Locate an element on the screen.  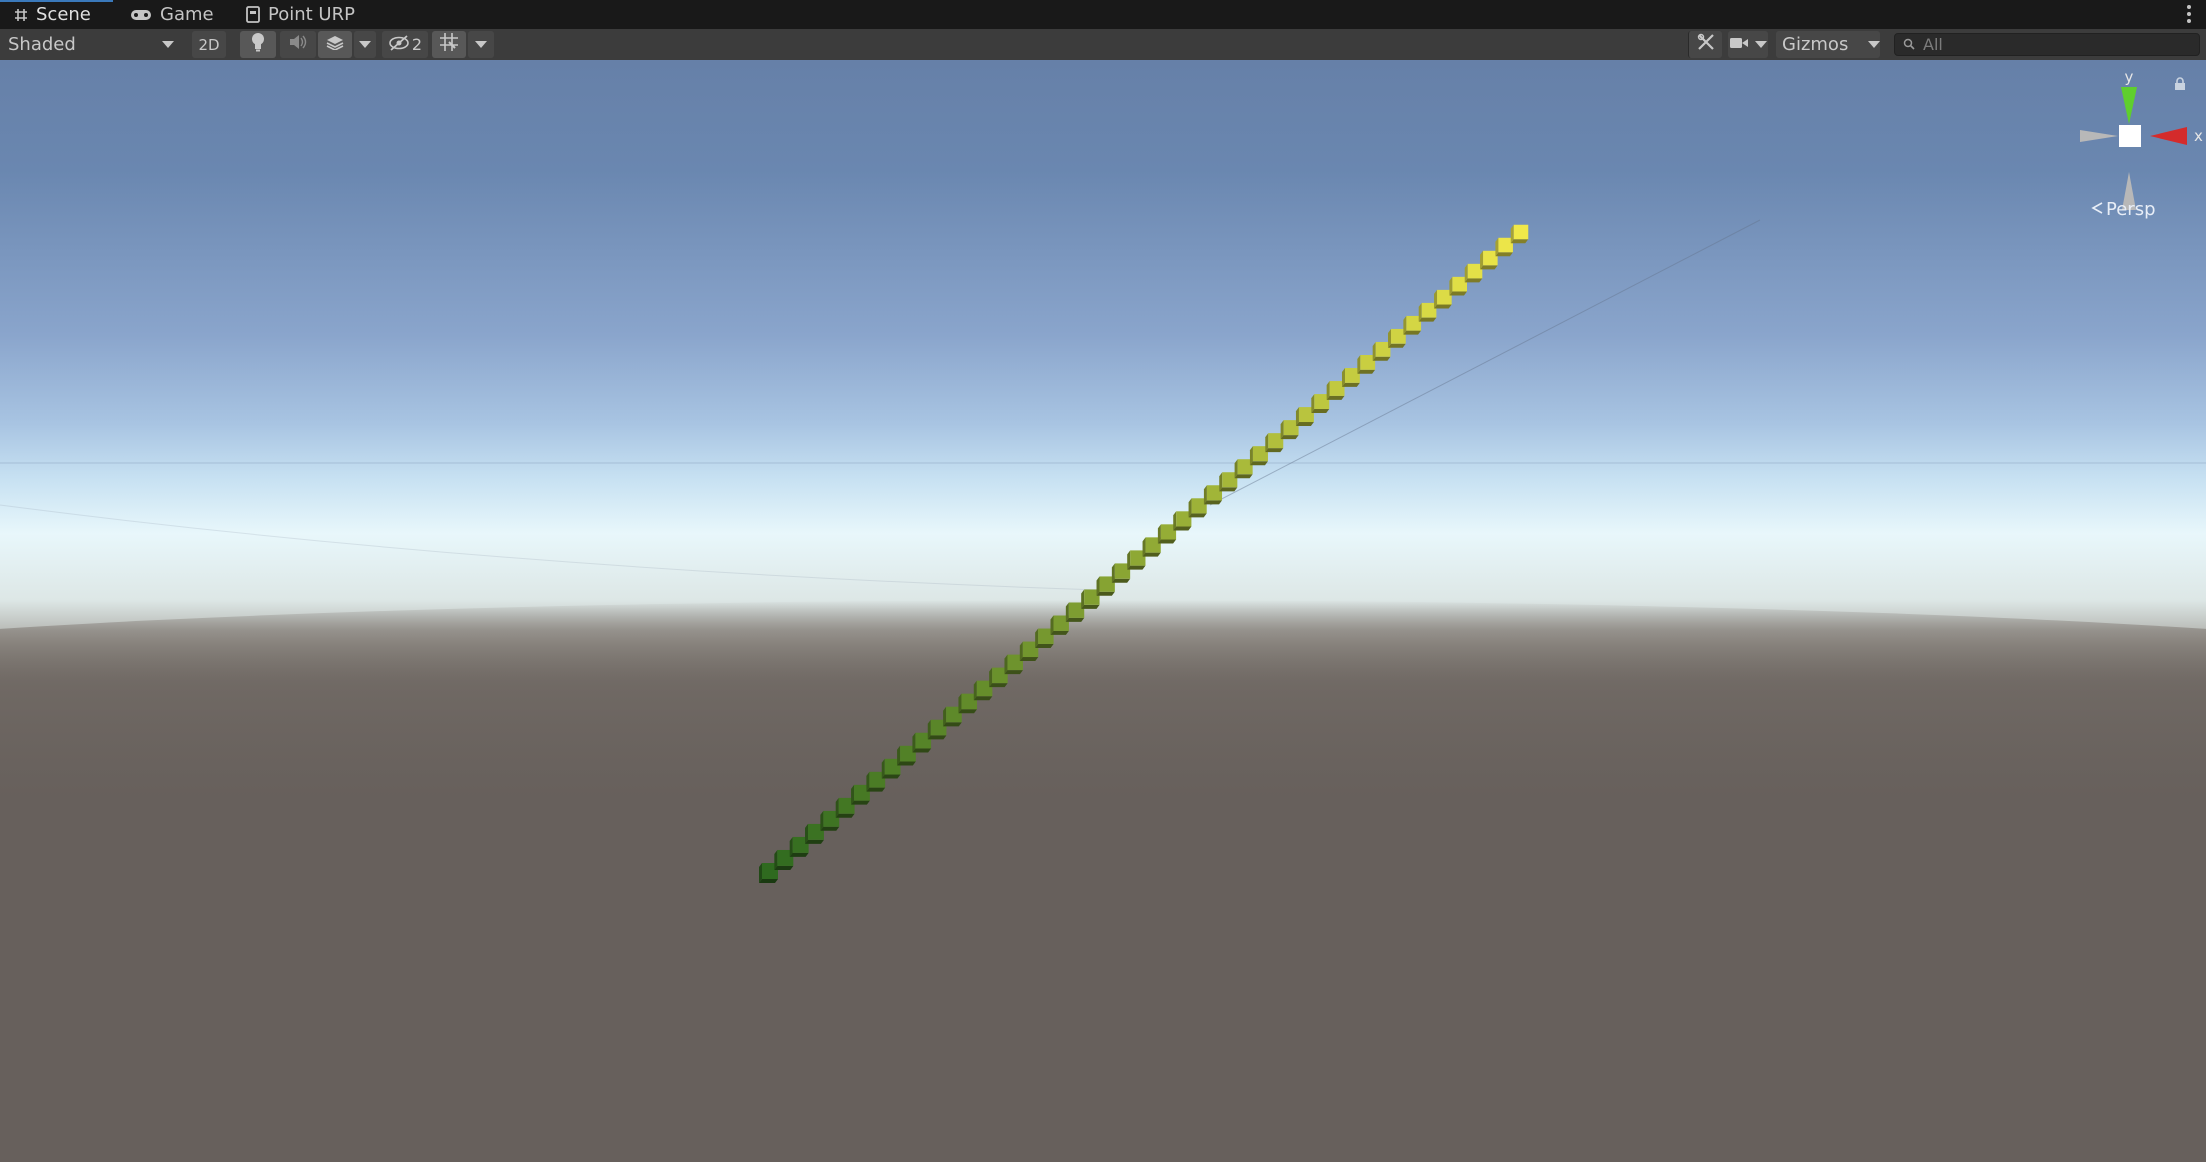
tab-scene: Scene is located at coordinates (56, 14).